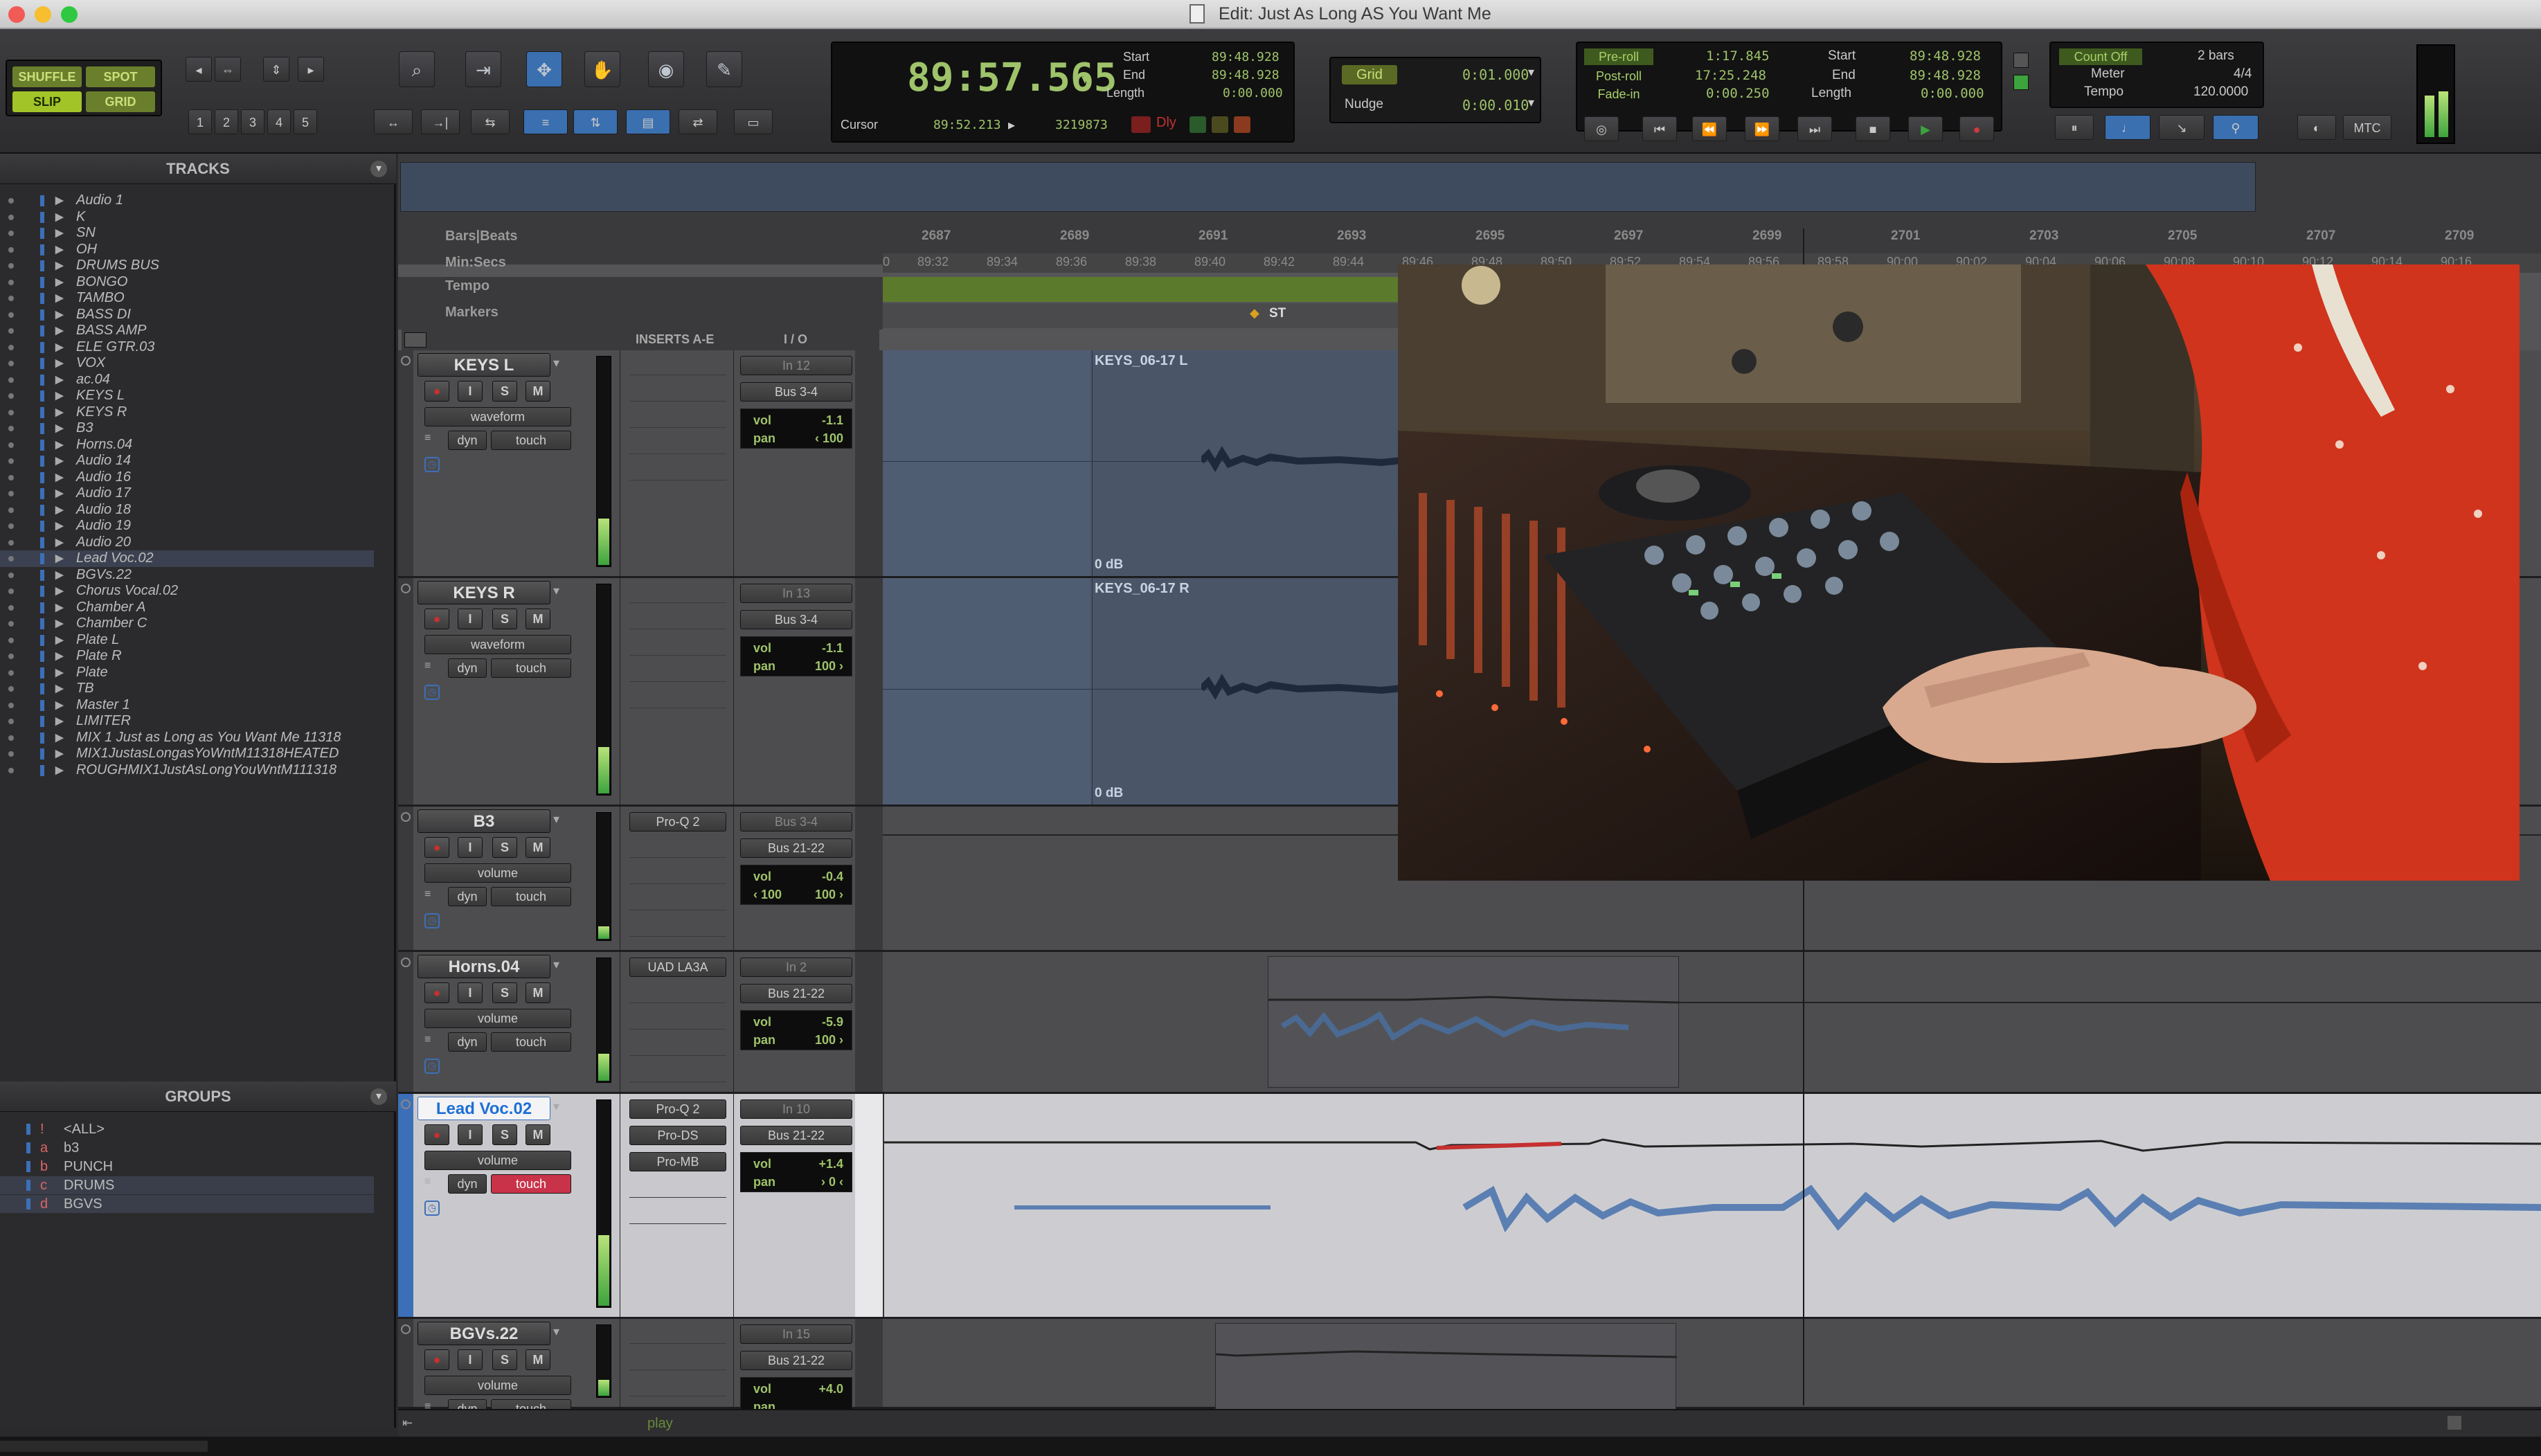 The width and height of the screenshot is (2541, 1456). What do you see at coordinates (796, 848) in the screenshot?
I see `output-selector: Bus 21-22` at bounding box center [796, 848].